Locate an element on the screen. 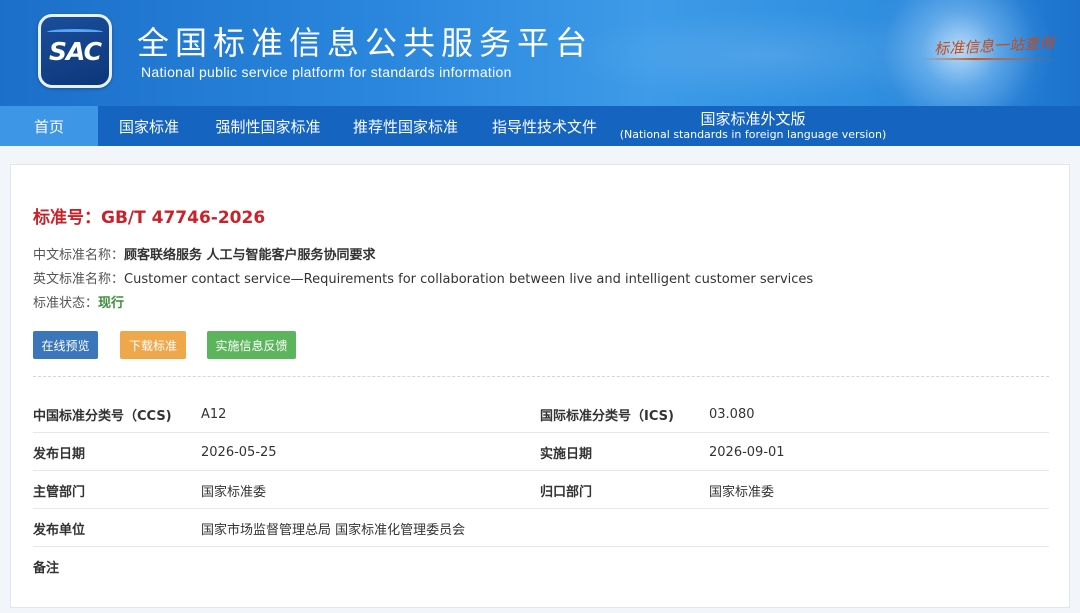  nav-national-standards-label: 国家标准 is located at coordinates (148, 126).